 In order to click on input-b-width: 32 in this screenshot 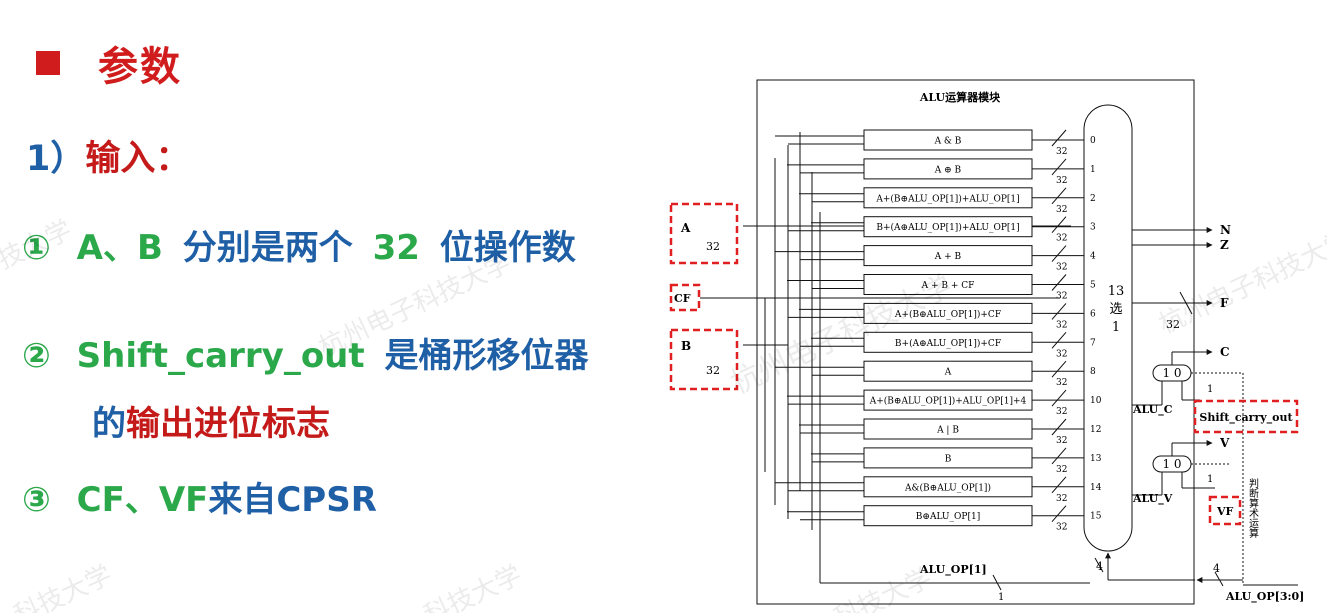, I will do `click(713, 370)`.